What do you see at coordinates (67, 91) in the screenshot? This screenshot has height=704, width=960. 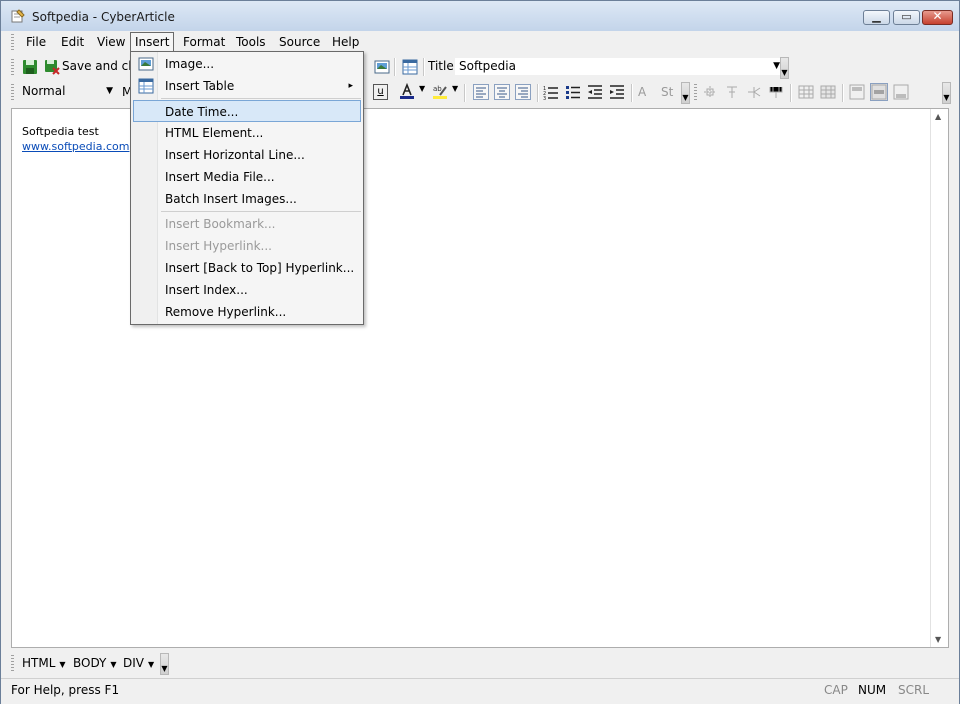 I see `paragraph-style-select: Normal ▼` at bounding box center [67, 91].